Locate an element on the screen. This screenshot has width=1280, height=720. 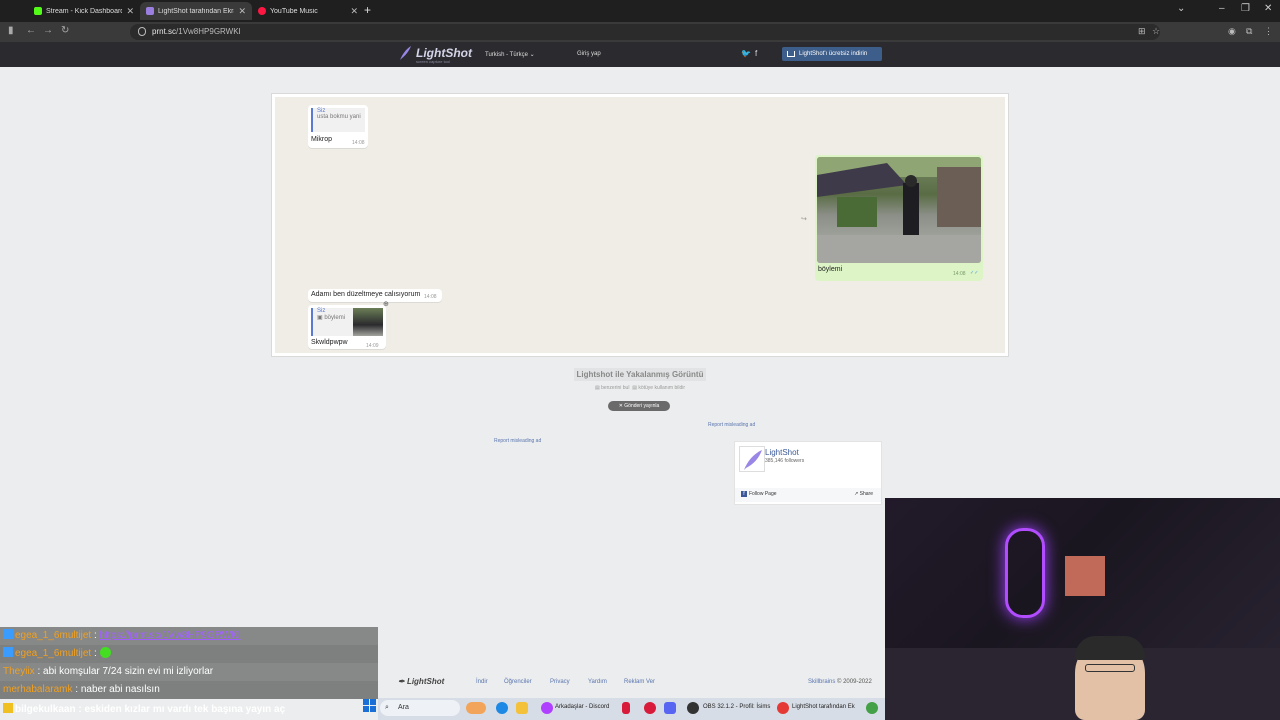
footer-link-advertise: Reklam Ver is located at coordinates (639, 682).